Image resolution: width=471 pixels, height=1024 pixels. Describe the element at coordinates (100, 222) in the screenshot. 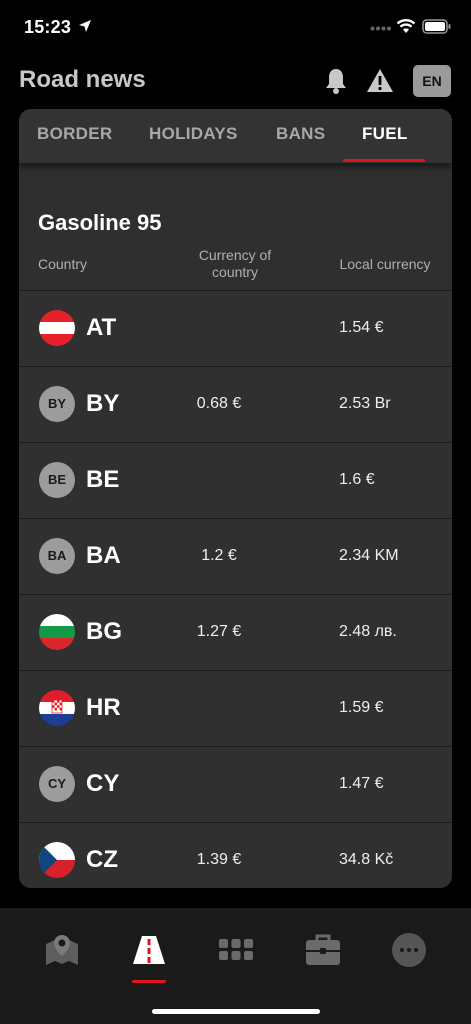

I see `fuel-type-title: Gasoline 95` at that location.